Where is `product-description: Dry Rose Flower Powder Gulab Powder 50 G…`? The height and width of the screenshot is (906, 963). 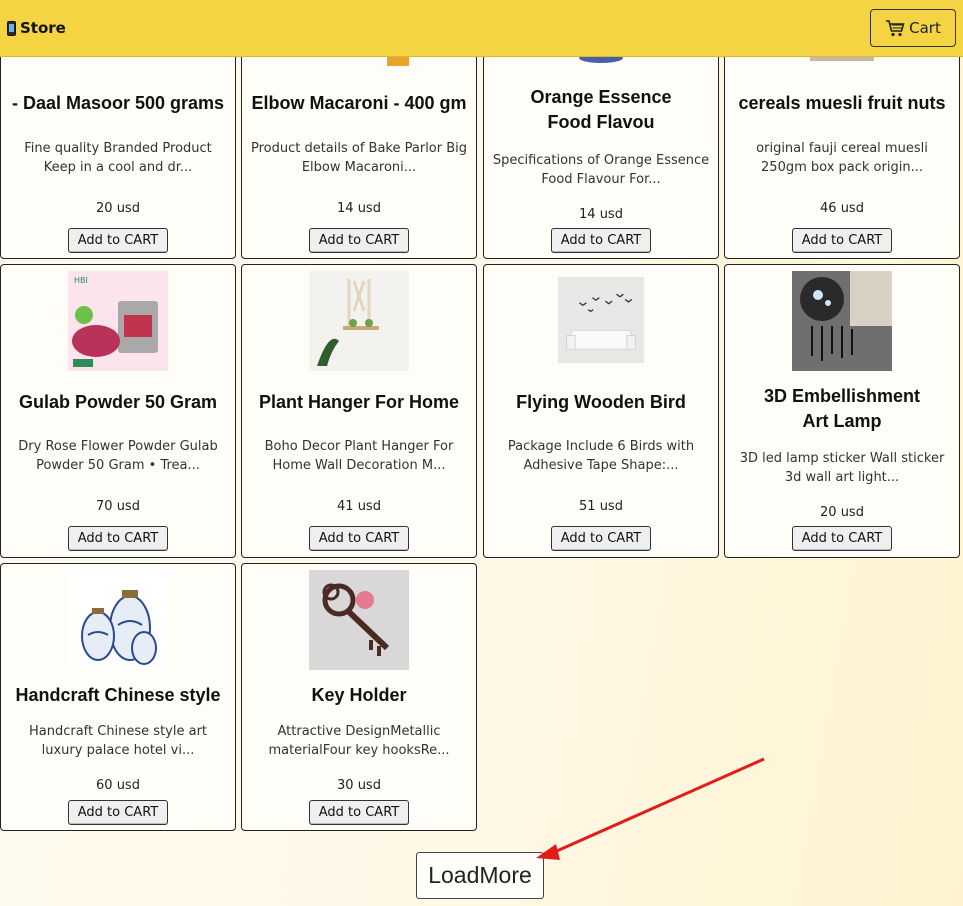 product-description: Dry Rose Flower Powder Gulab Powder 50 G… is located at coordinates (118, 456).